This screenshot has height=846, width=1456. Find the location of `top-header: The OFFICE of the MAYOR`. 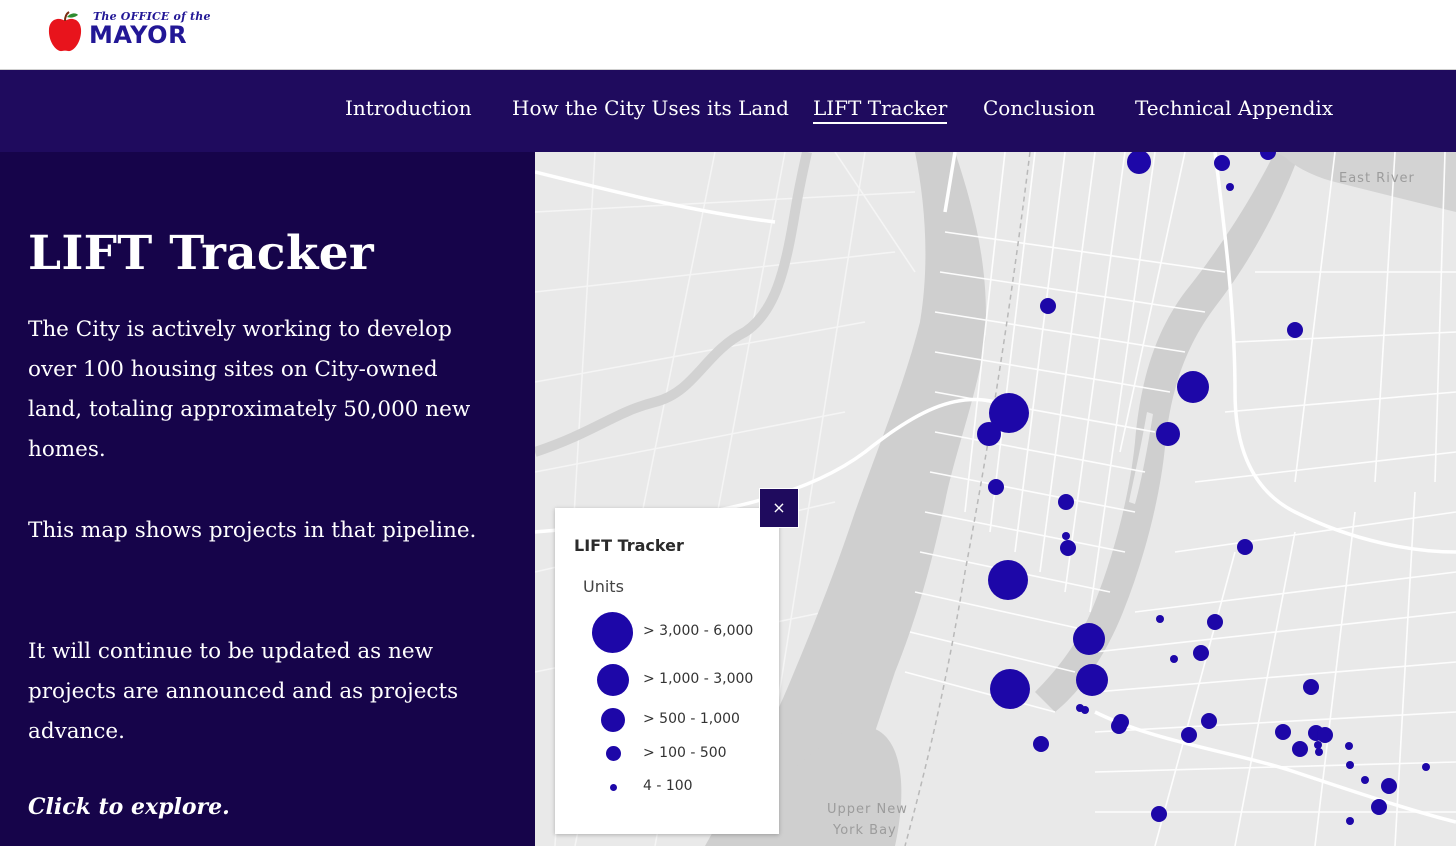

top-header: The OFFICE of the MAYOR is located at coordinates (728, 35).